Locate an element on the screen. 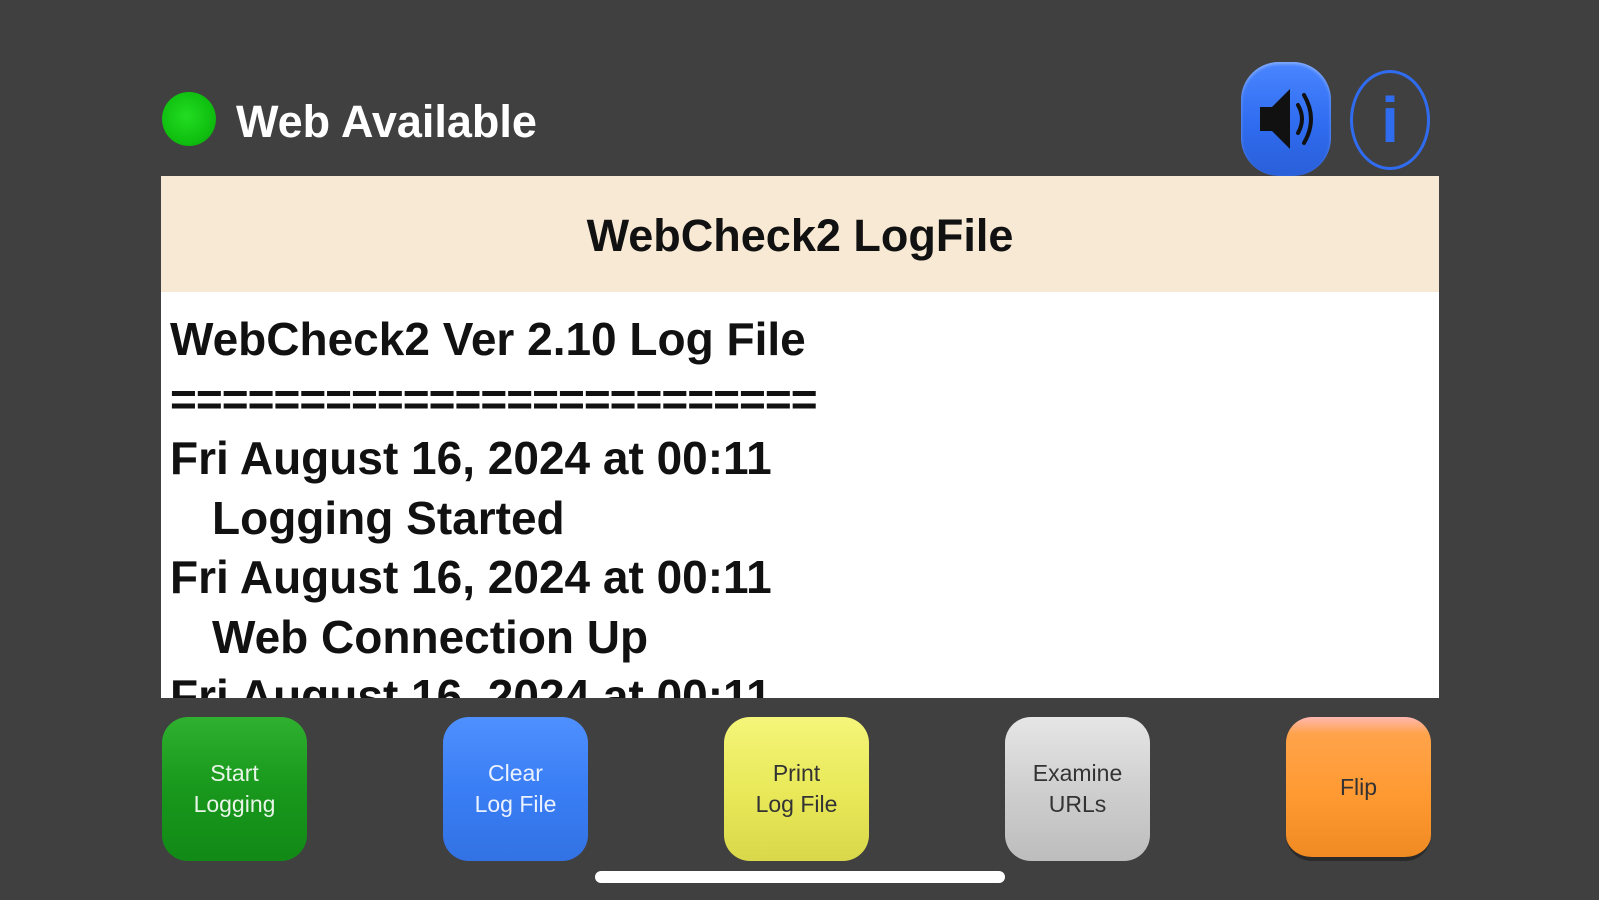  speaker-icon is located at coordinates (1286, 119).